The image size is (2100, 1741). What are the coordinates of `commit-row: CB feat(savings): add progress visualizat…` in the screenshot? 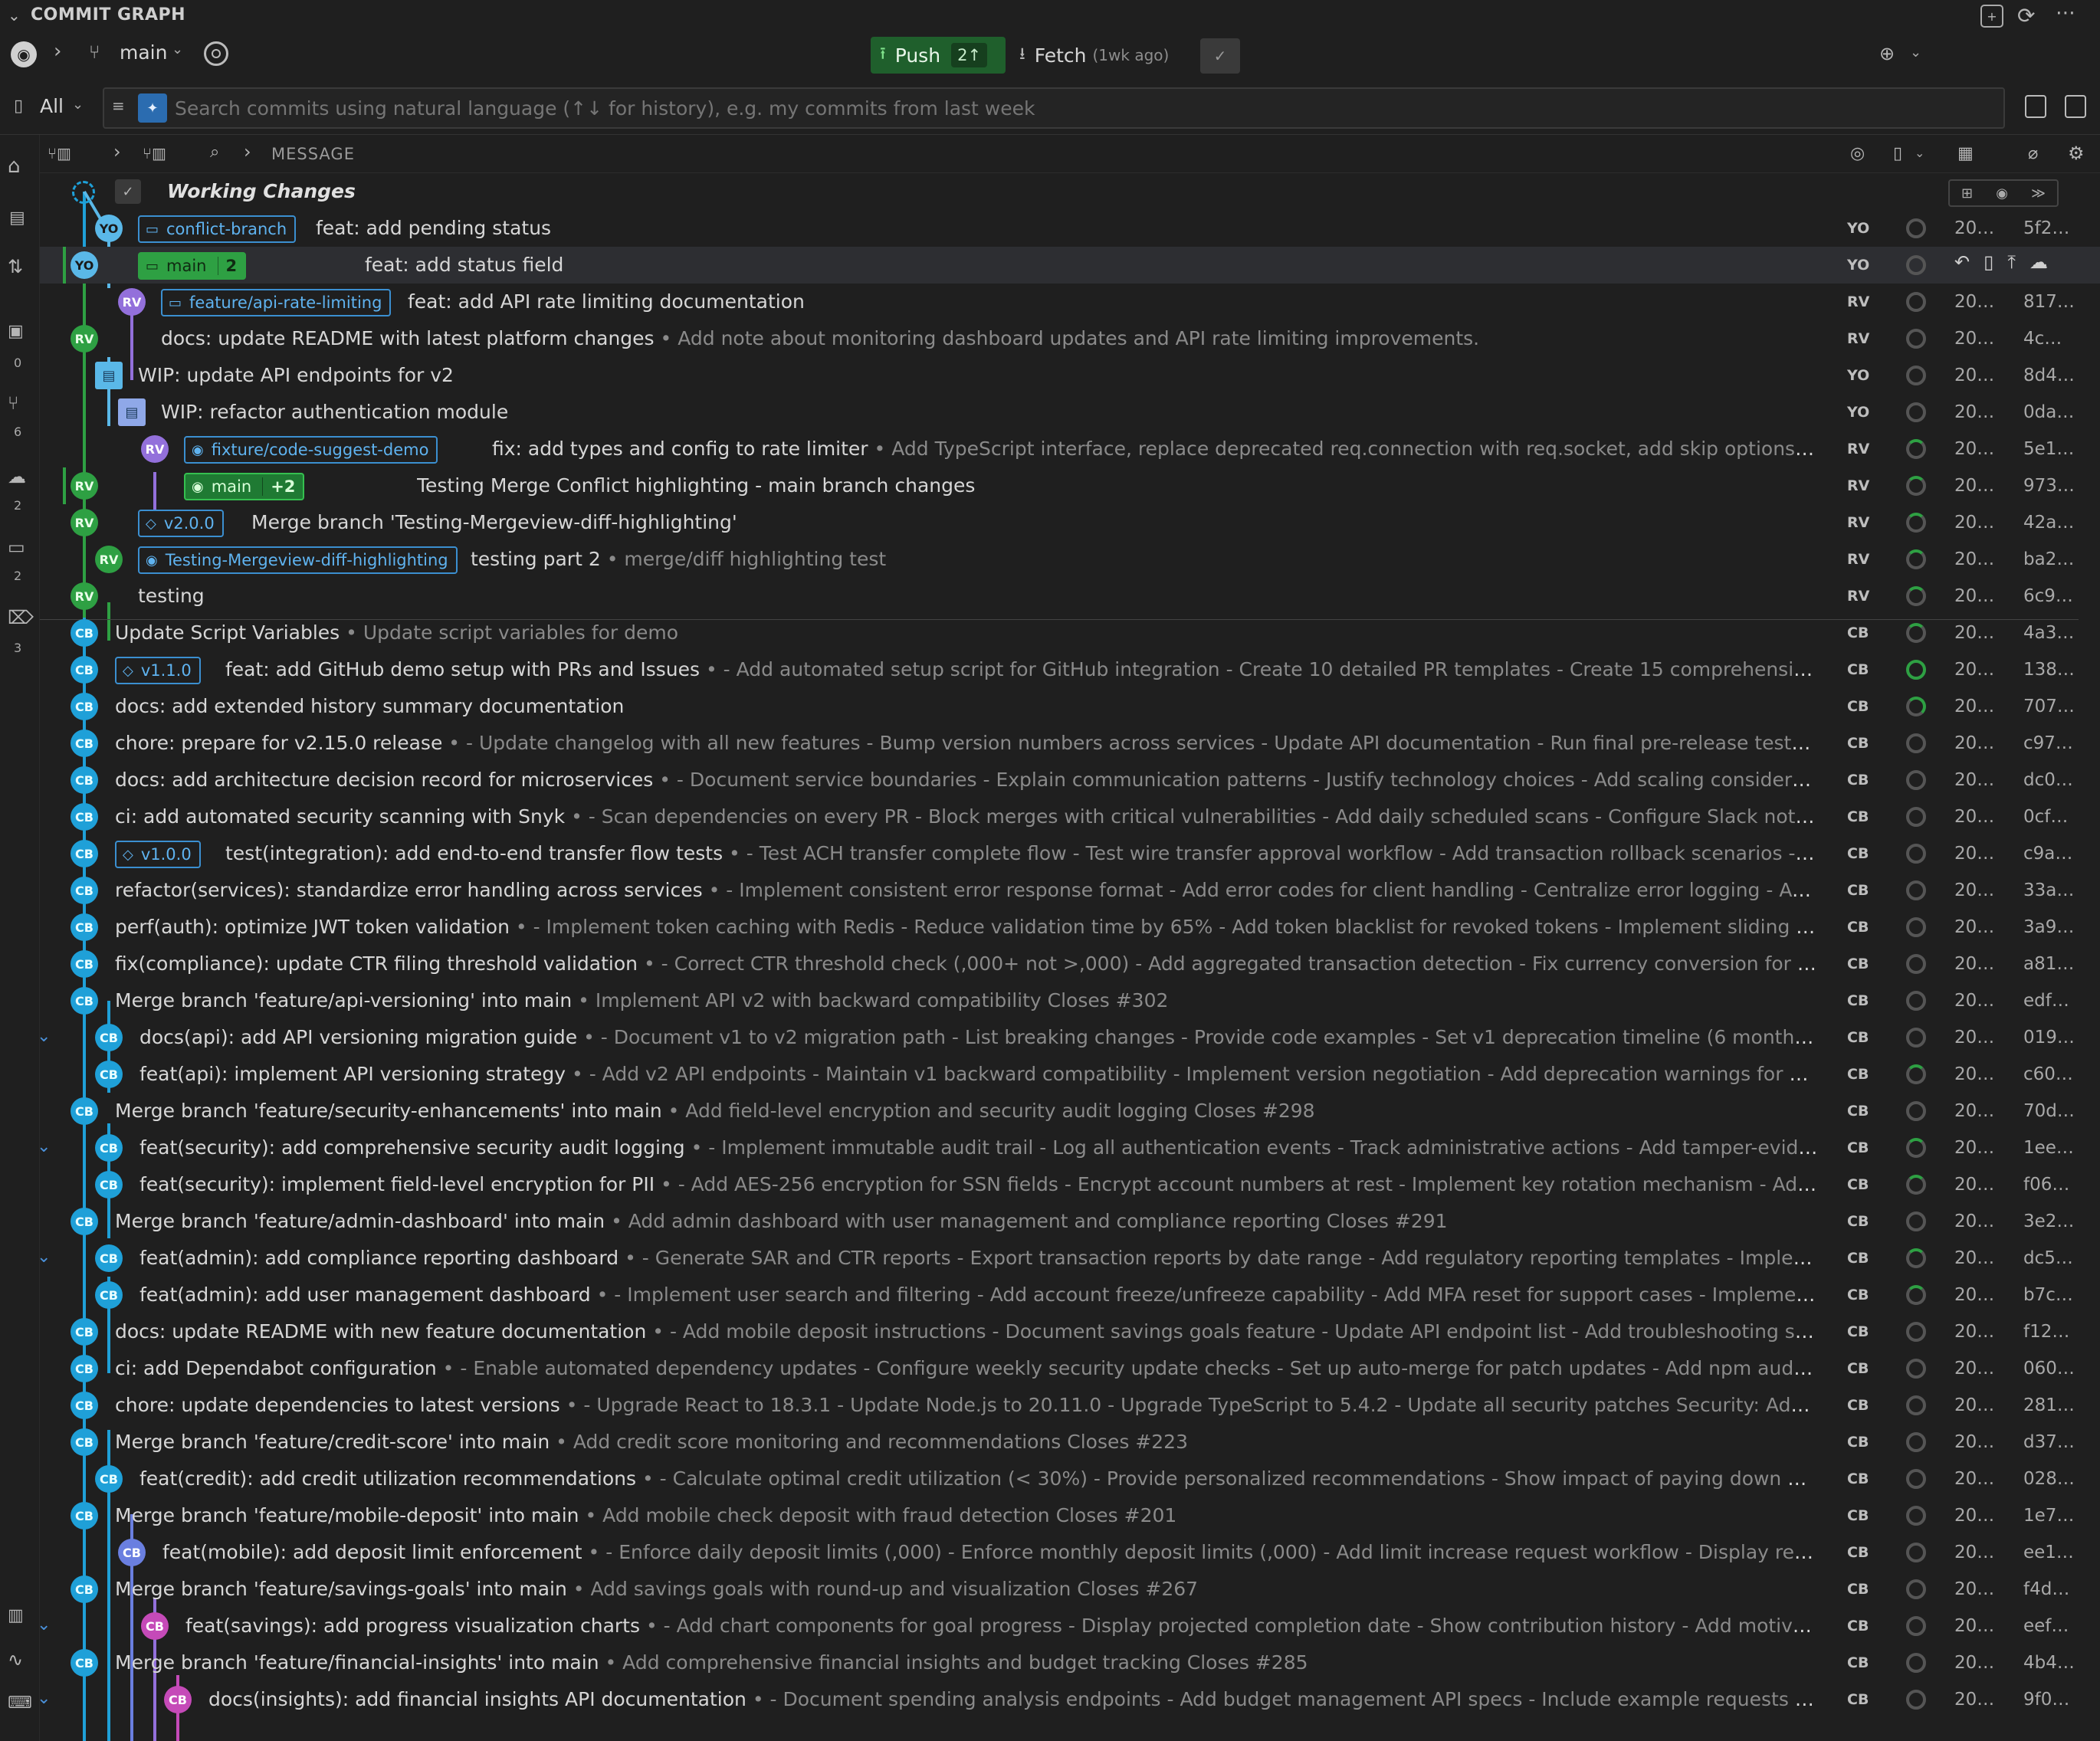 It's located at (1068, 1626).